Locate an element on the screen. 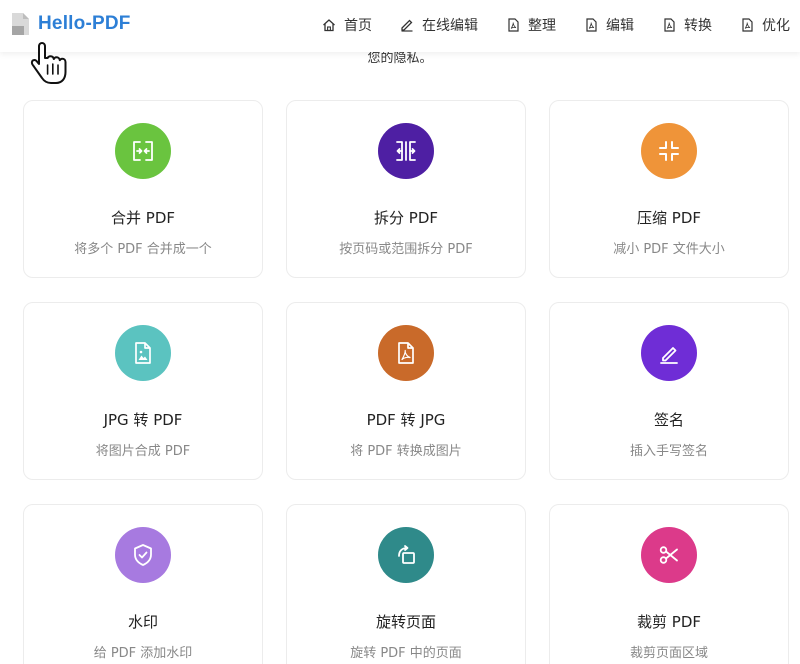  tool-description: 将图片合成 PDF is located at coordinates (143, 451).